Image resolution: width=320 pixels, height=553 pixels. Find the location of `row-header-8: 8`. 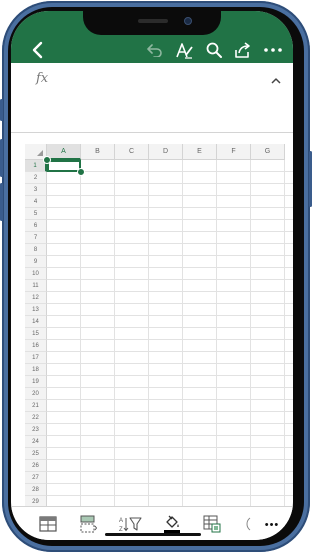

row-header-8: 8 is located at coordinates (36, 250).